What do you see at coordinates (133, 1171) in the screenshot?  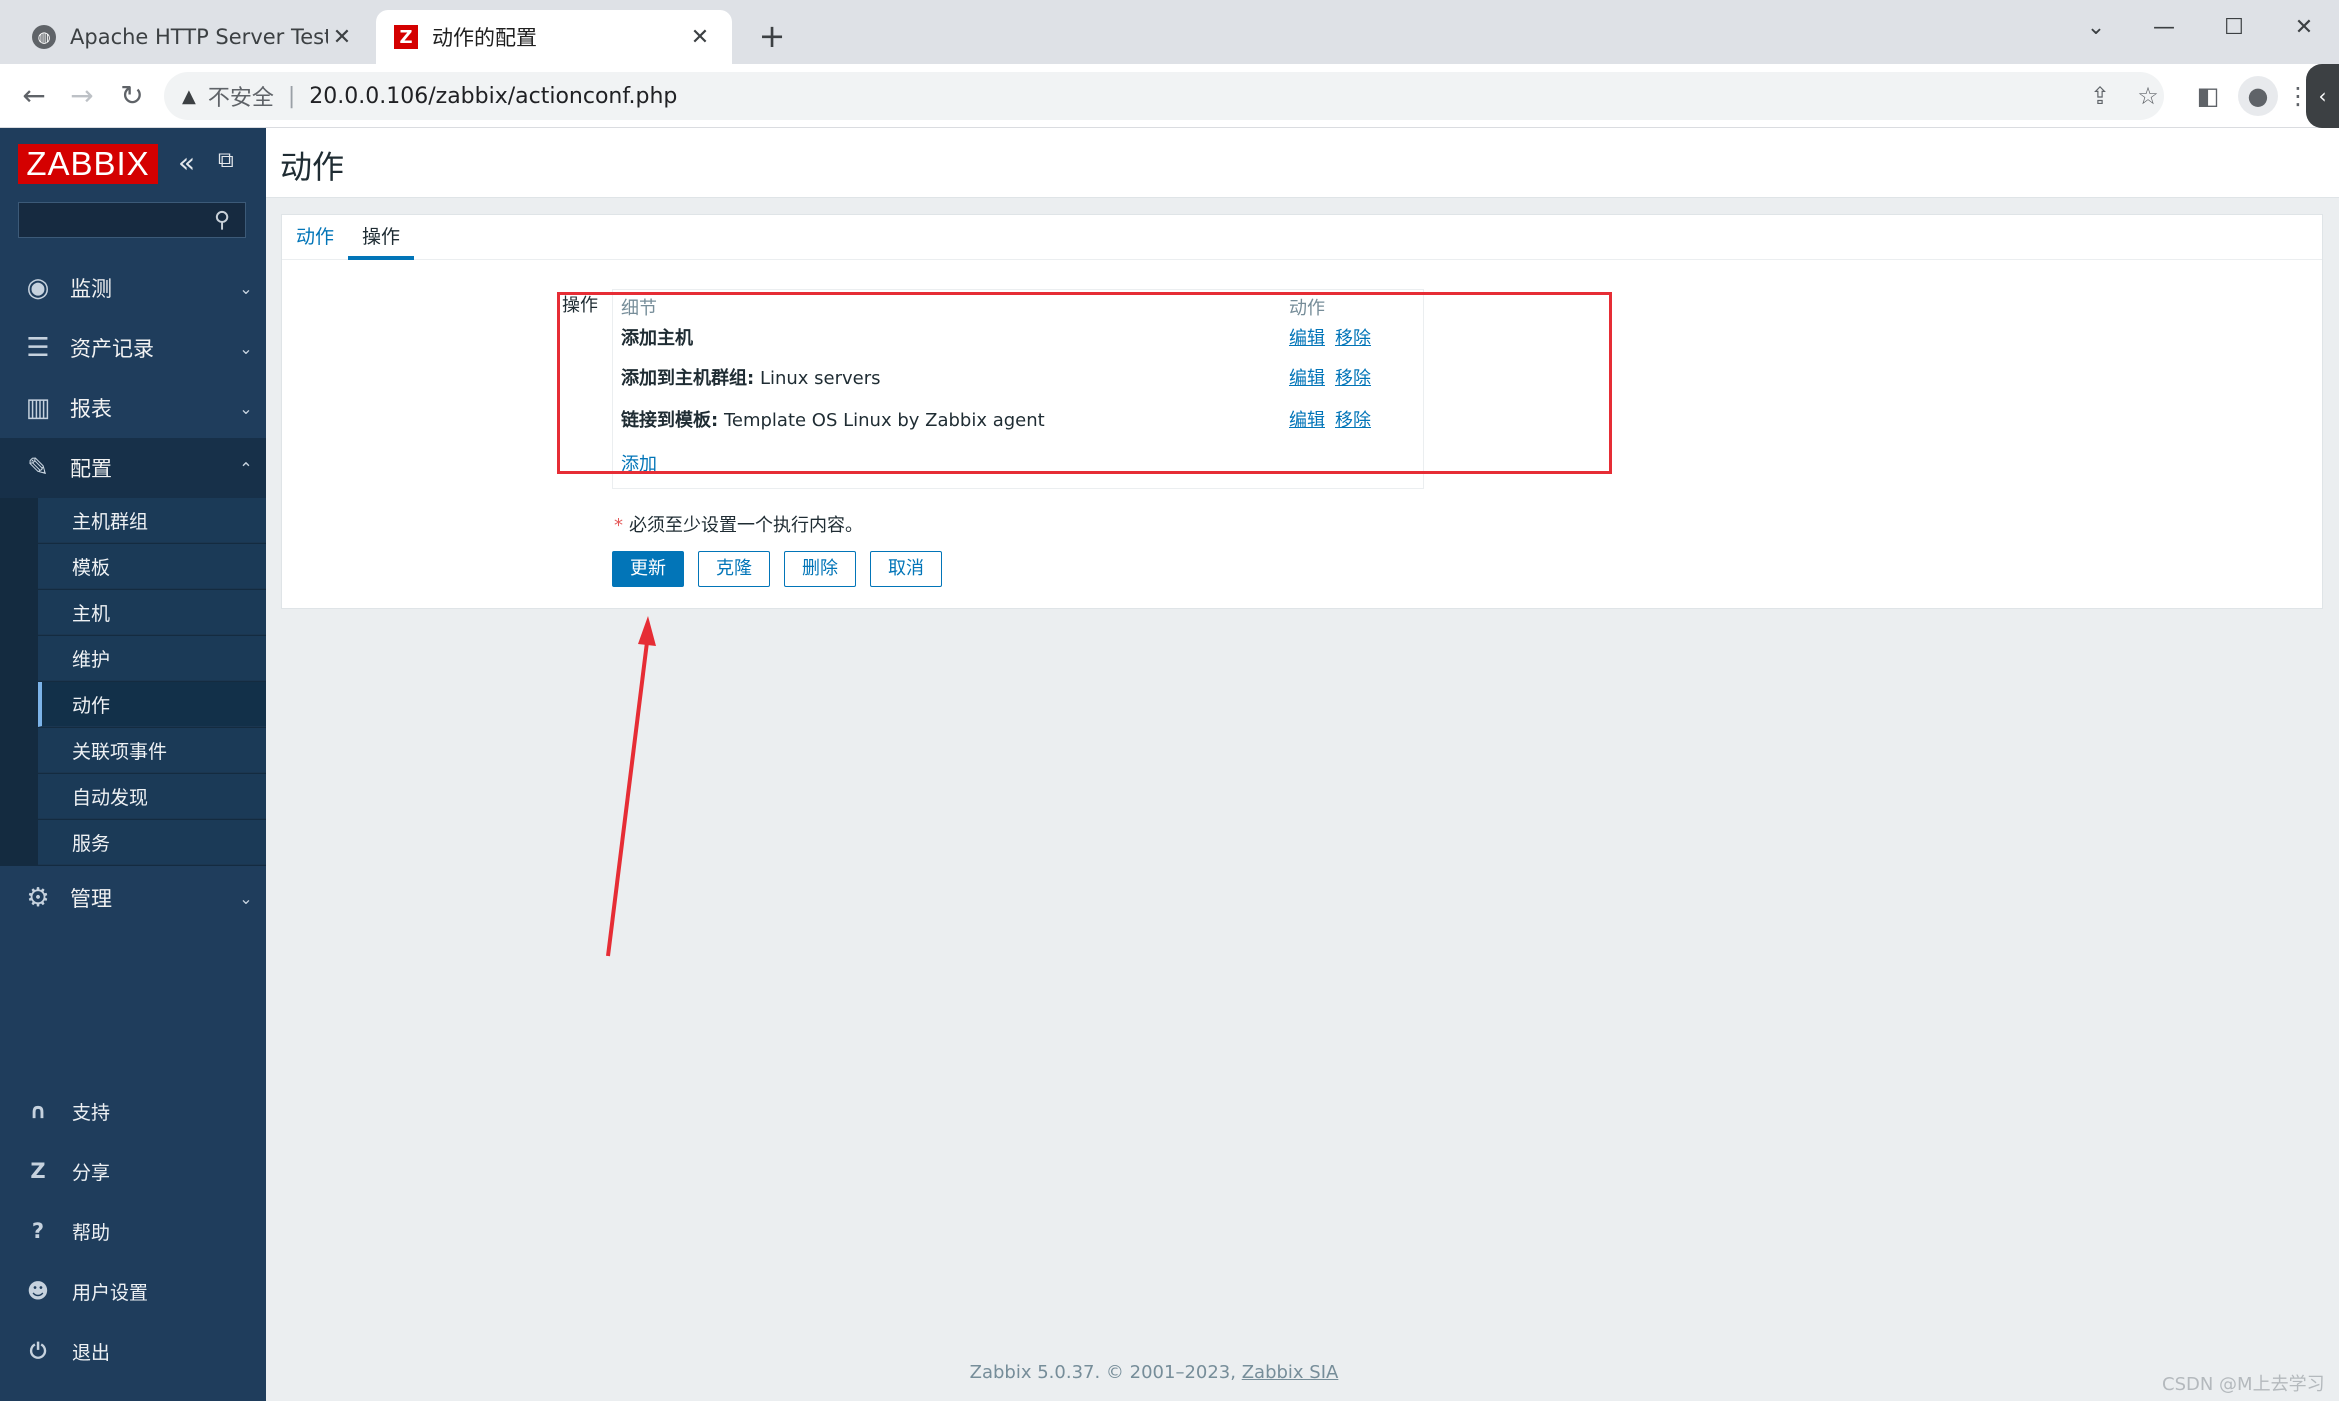 I see `footer-share: Z 分享` at bounding box center [133, 1171].